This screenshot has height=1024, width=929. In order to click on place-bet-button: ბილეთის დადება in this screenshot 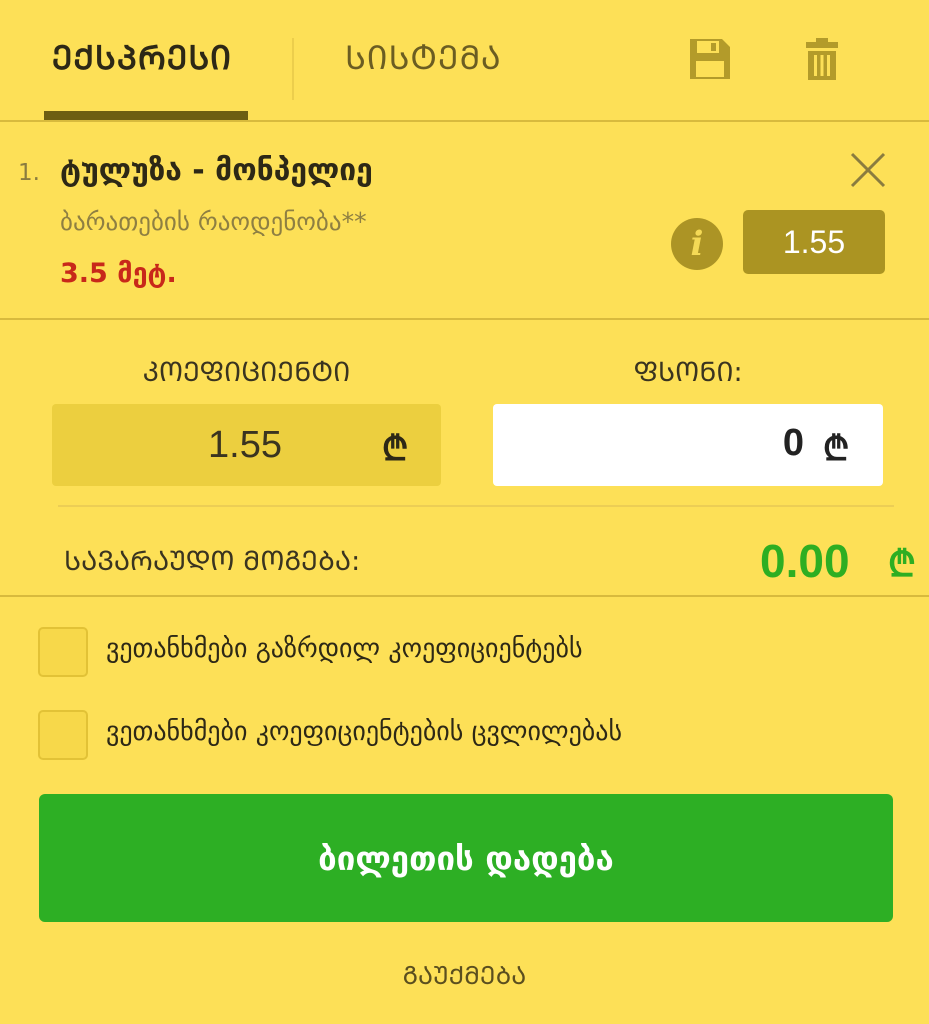, I will do `click(466, 858)`.